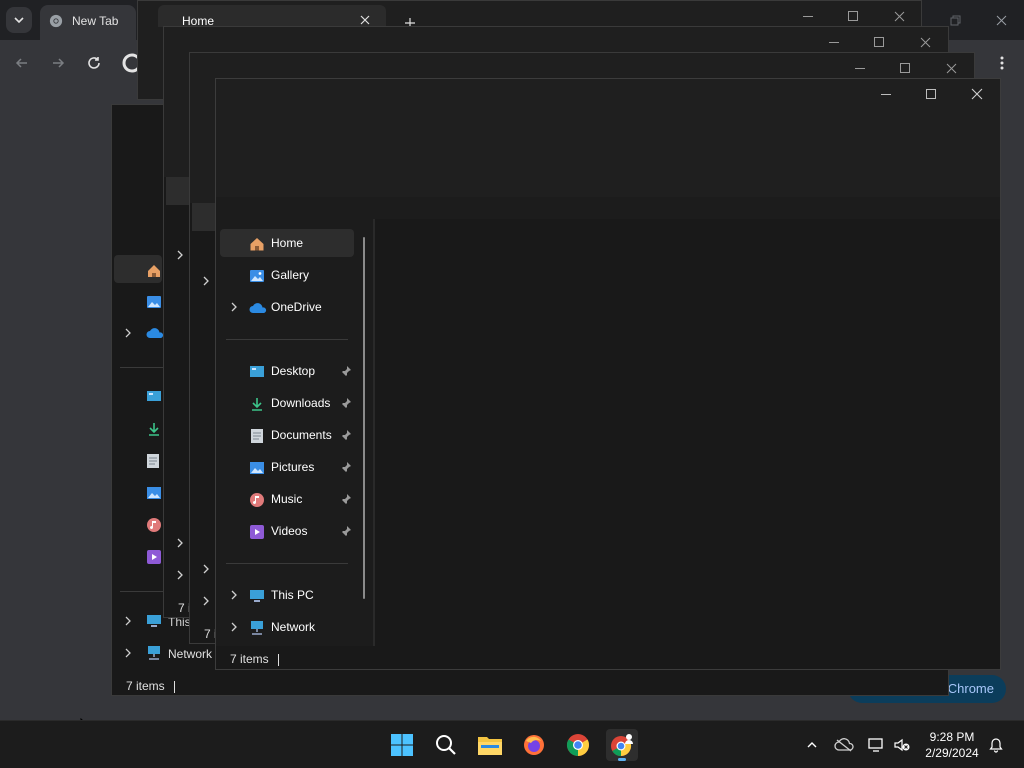  What do you see at coordinates (512, 744) in the screenshot?
I see `taskbar: 9:28 PM 2/29/2024` at bounding box center [512, 744].